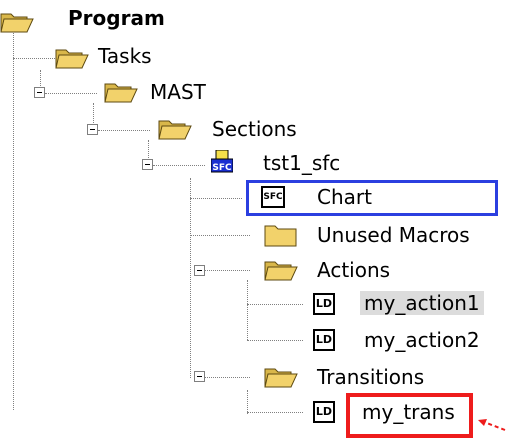 This screenshot has height=438, width=506. I want to click on tree-item-transitions: Transitions, so click(370, 377).